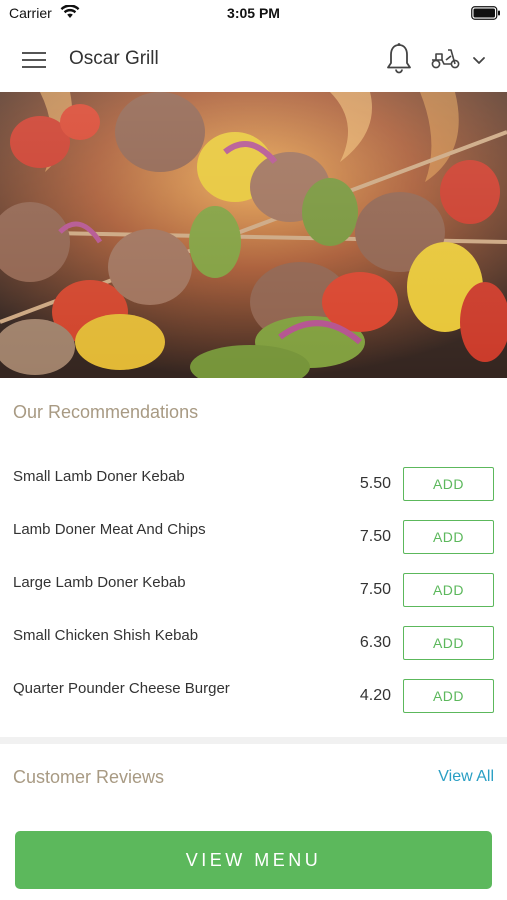  Describe the element at coordinates (99, 582) in the screenshot. I see `item-name: Large Lamb Doner Kebab` at that location.